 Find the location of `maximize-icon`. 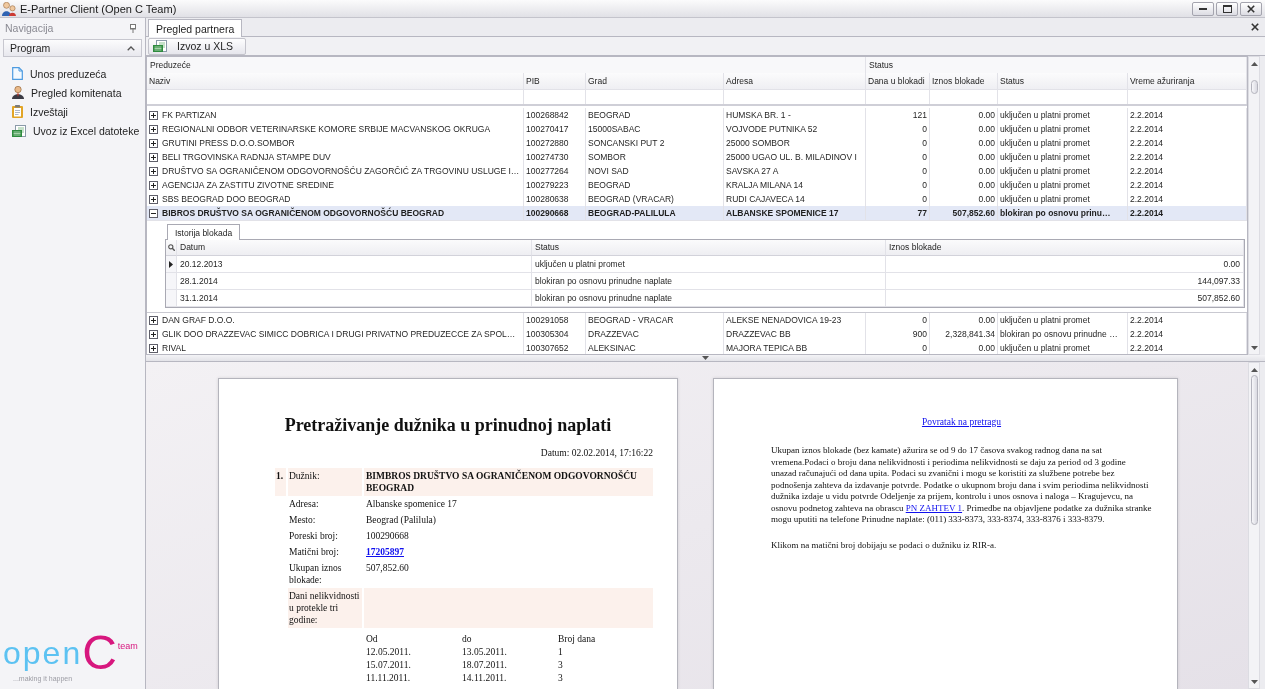

maximize-icon is located at coordinates (1227, 8).